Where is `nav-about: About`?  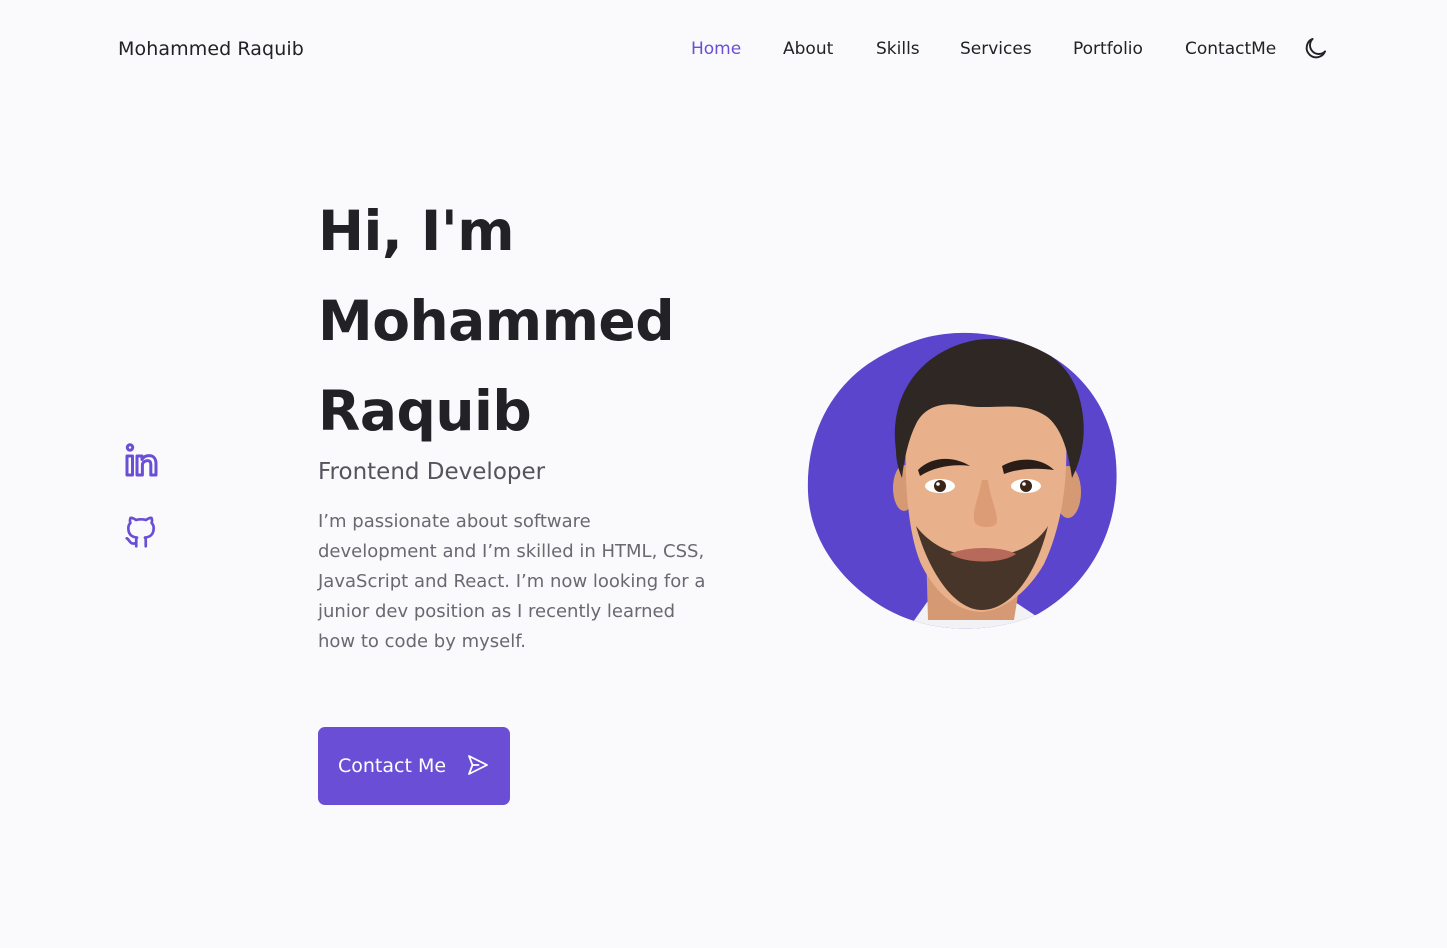
nav-about: About is located at coordinates (808, 49).